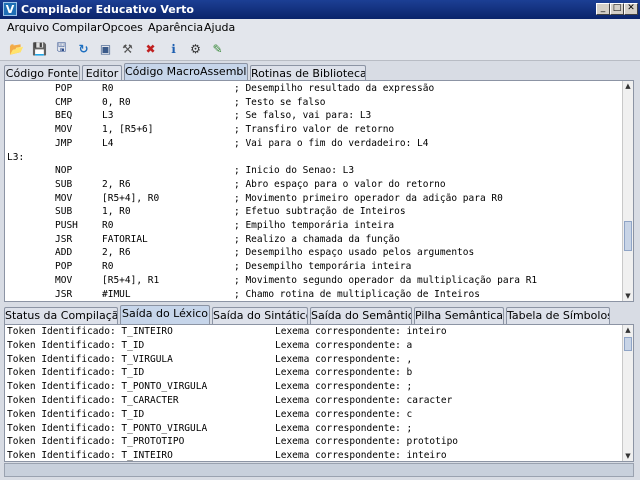 The height and width of the screenshot is (480, 640). Describe the element at coordinates (61, 48) in the screenshot. I see `save-as-icon: 🖫` at that location.